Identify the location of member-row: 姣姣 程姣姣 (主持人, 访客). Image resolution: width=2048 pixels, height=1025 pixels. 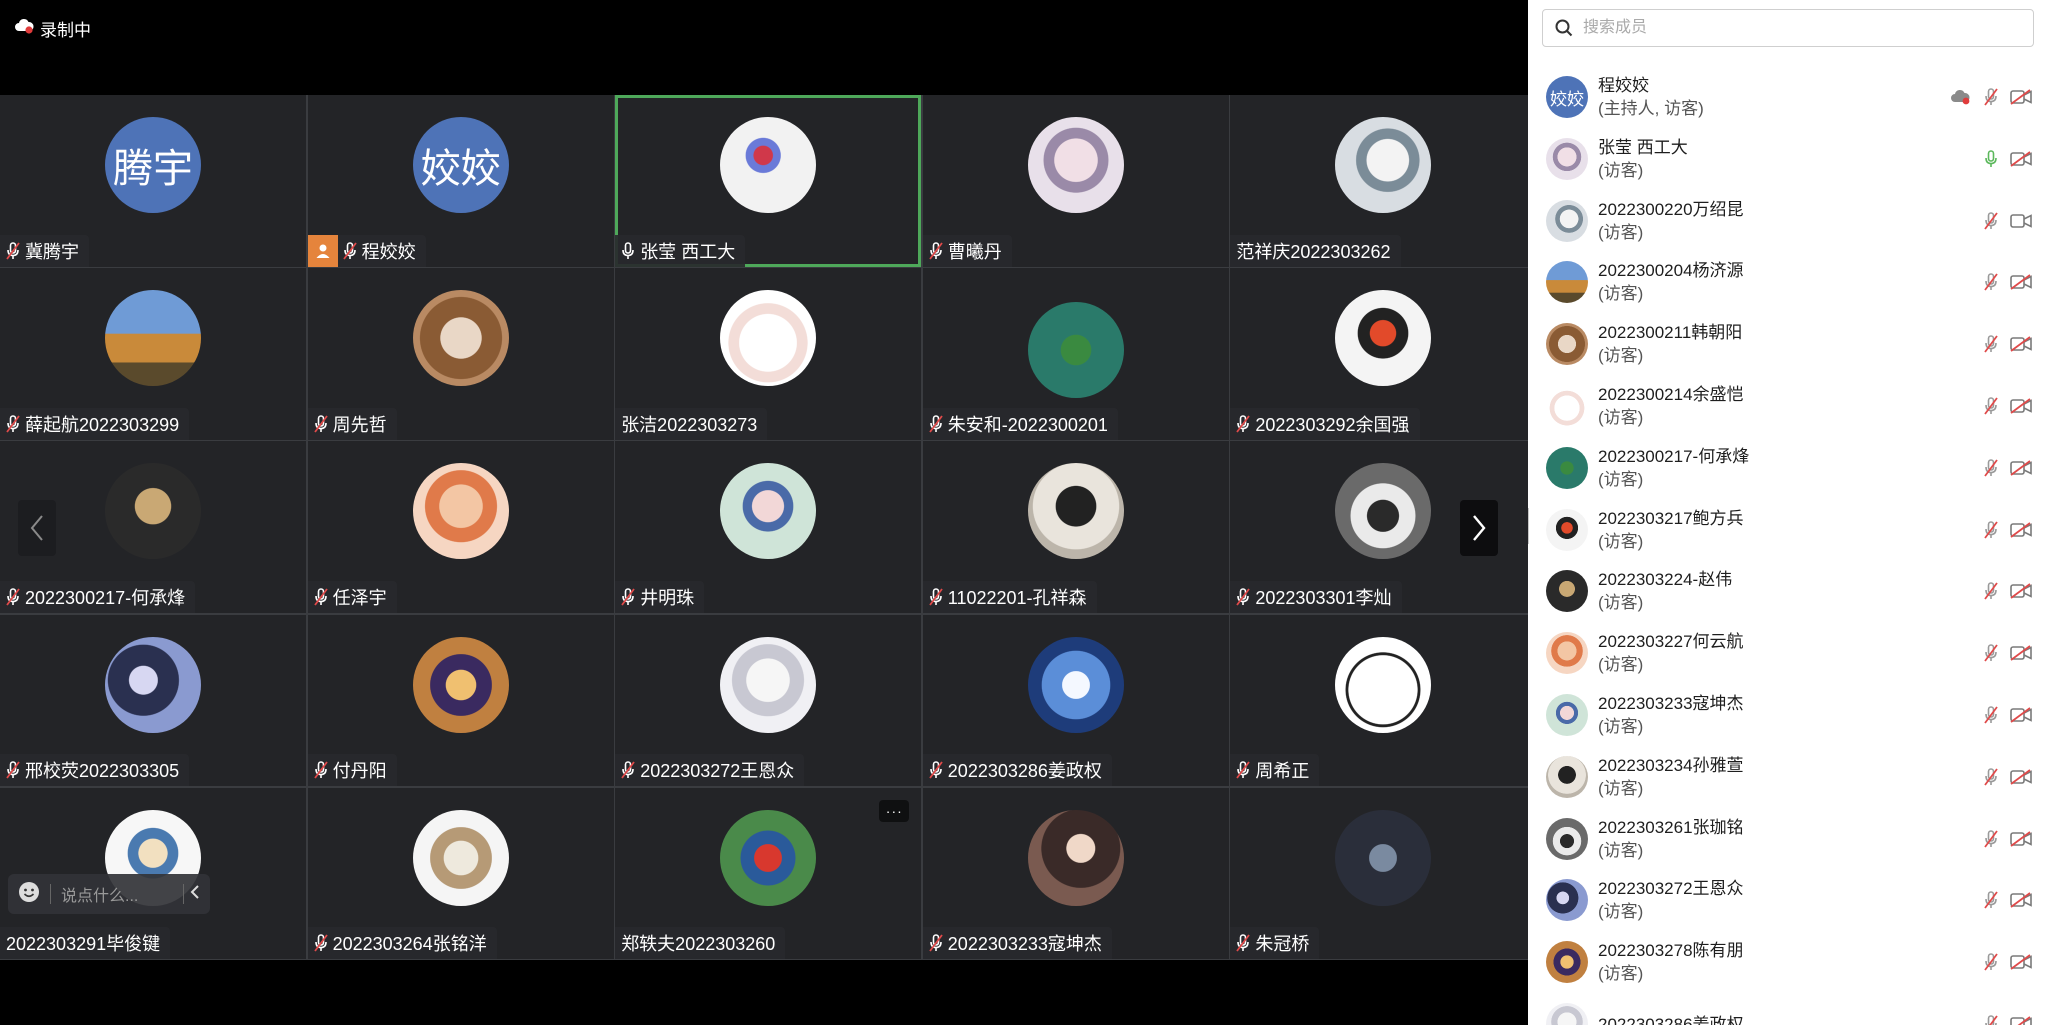
(1788, 97).